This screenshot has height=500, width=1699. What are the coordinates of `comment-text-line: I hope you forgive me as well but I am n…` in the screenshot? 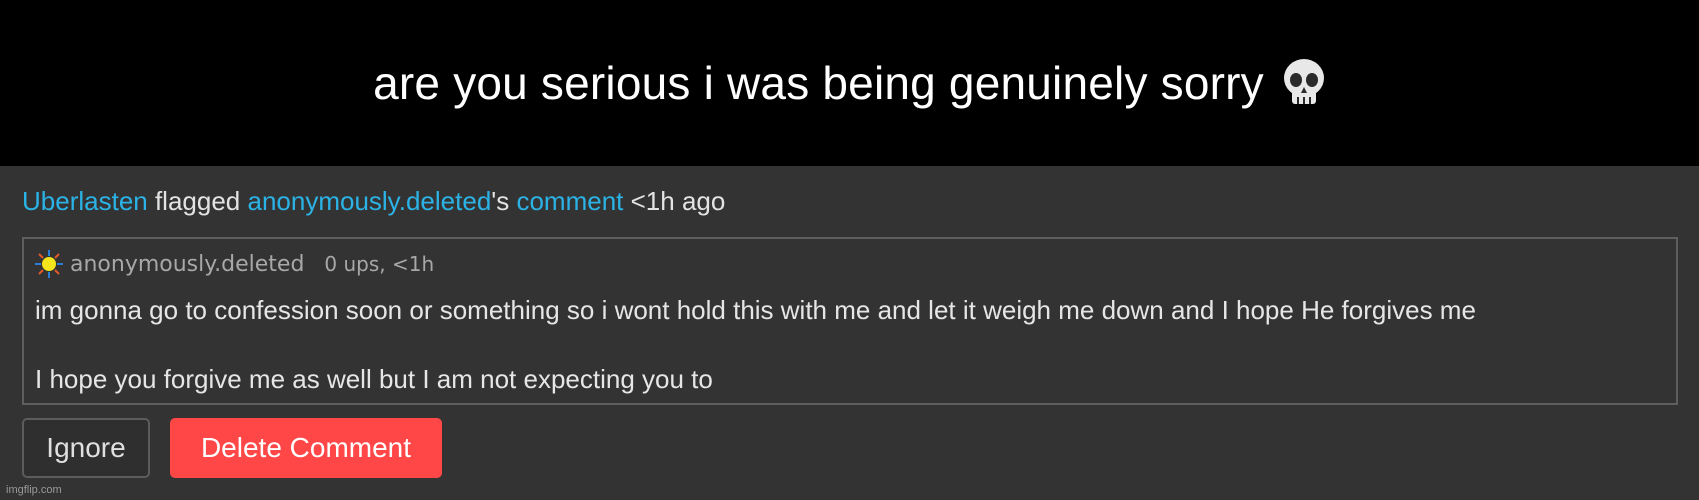 It's located at (374, 379).